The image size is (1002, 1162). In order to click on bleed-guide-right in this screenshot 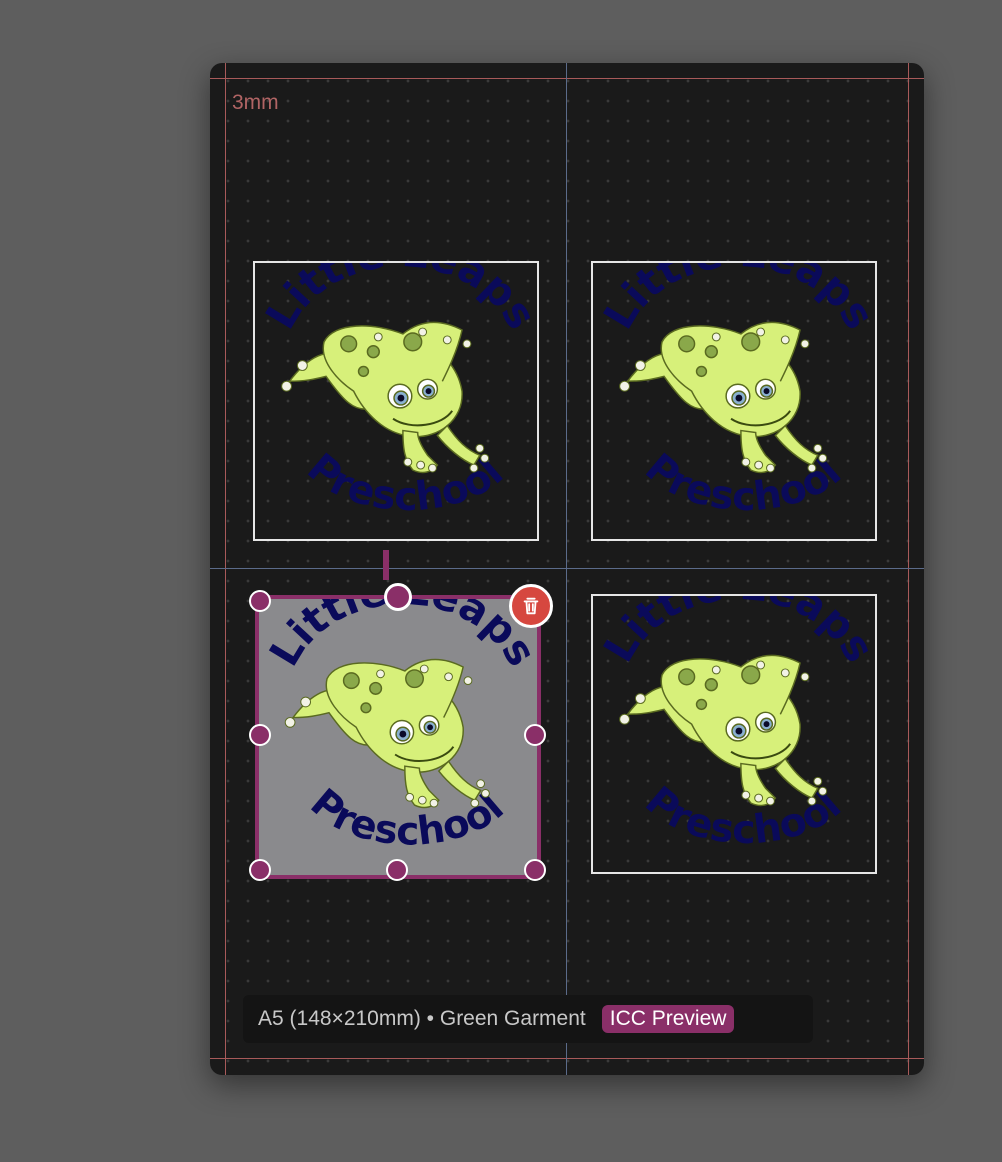, I will do `click(908, 569)`.